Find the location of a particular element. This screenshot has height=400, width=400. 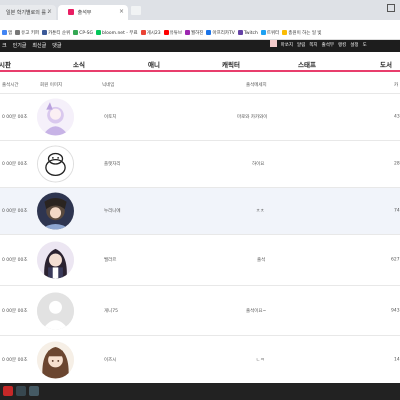

attendance-message: 마로와 카카와이 is located at coordinates (252, 117).